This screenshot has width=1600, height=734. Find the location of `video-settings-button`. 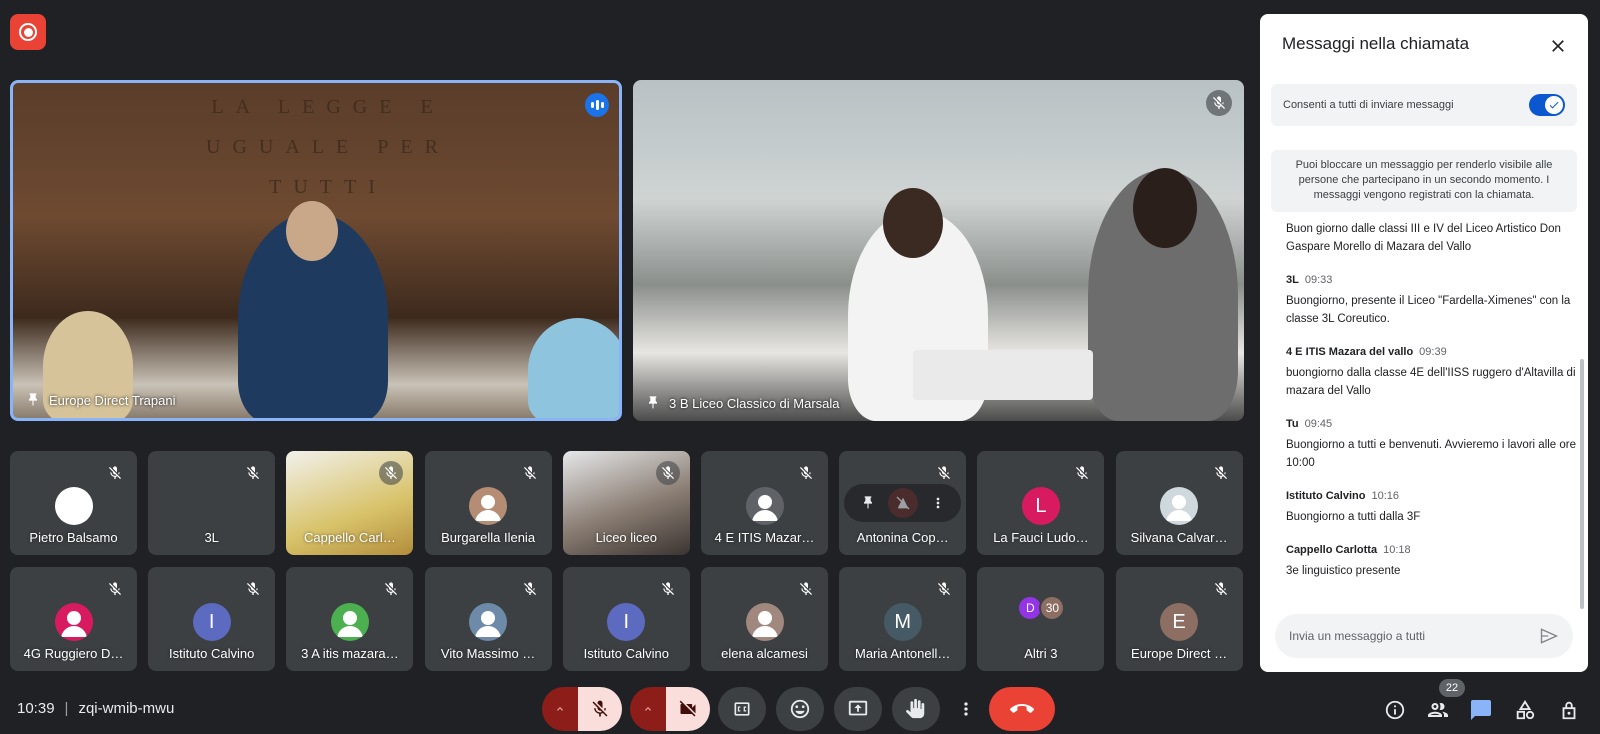

video-settings-button is located at coordinates (648, 709).